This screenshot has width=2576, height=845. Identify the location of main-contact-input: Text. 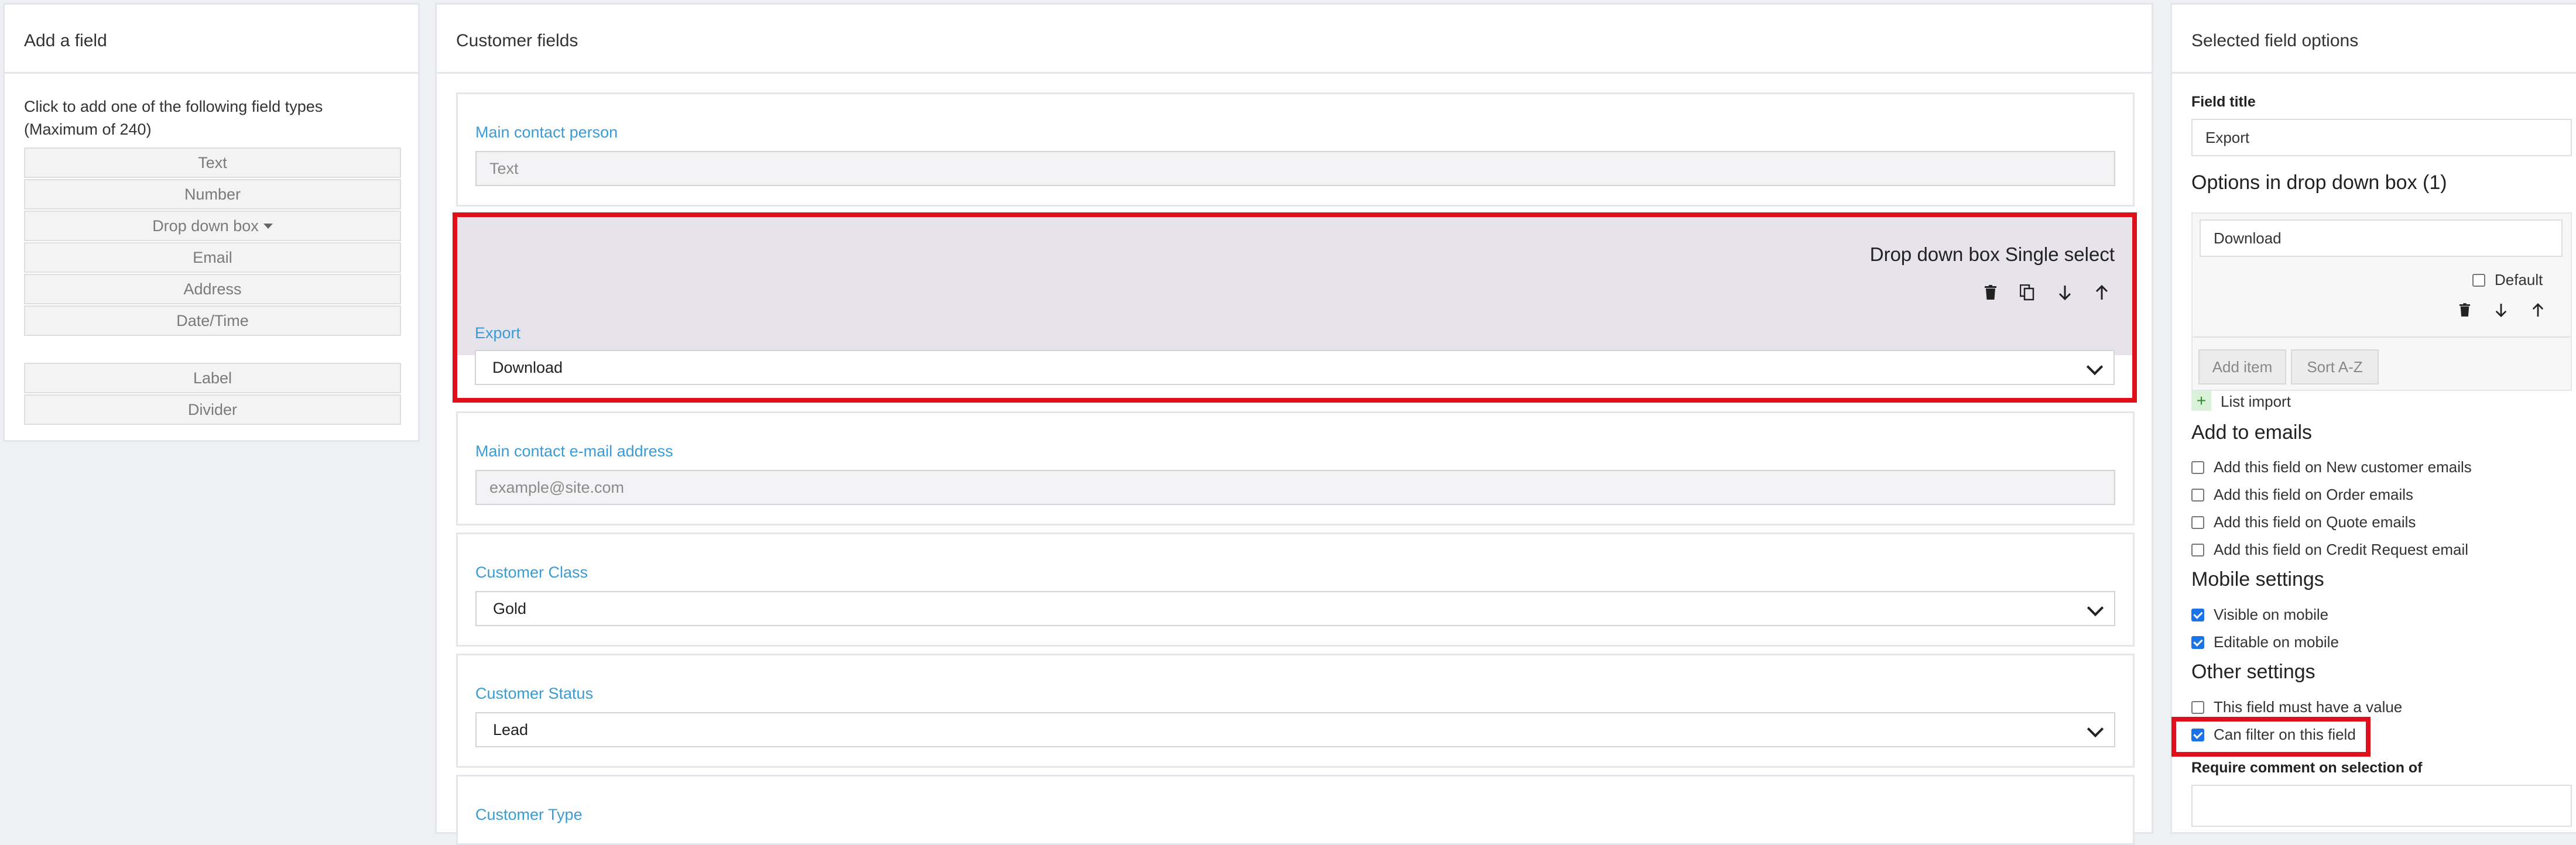
(1295, 168).